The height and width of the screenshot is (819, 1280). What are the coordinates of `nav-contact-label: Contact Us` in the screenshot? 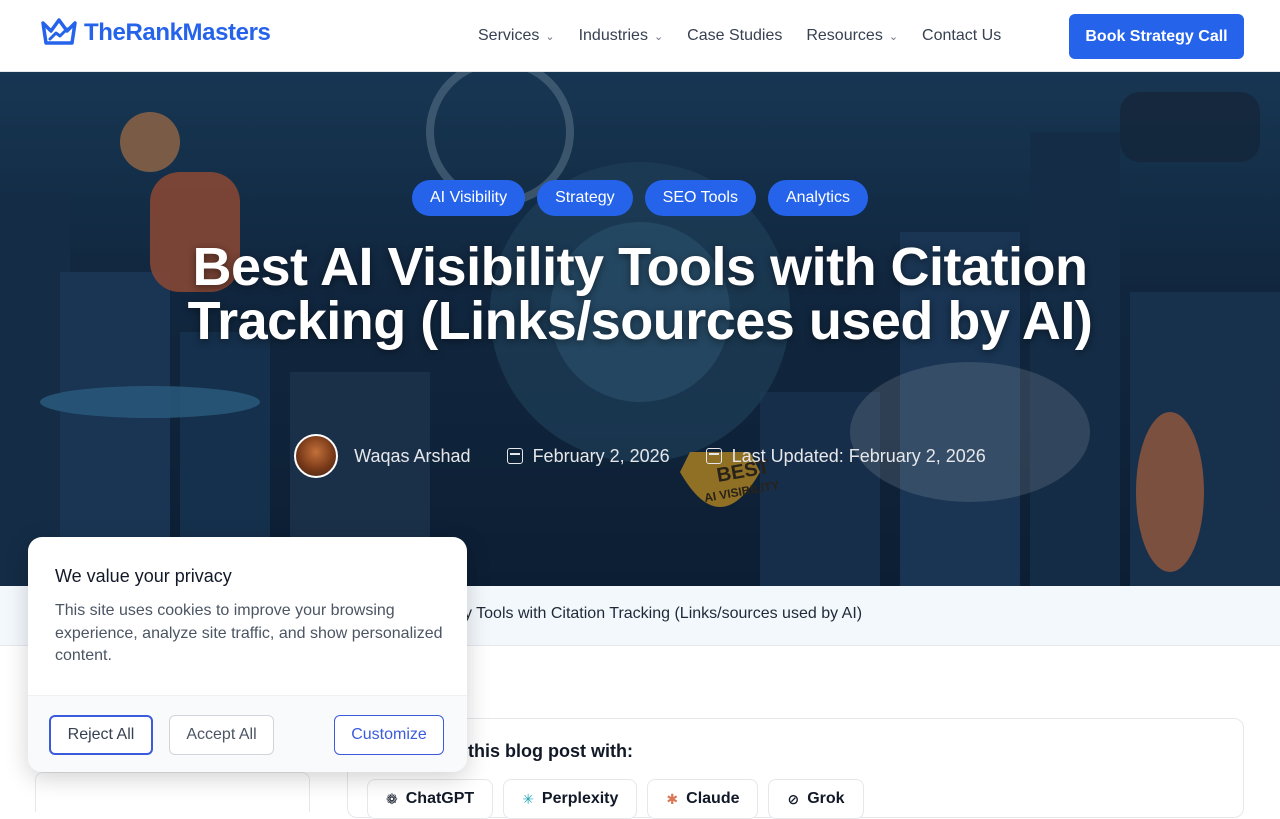 It's located at (962, 35).